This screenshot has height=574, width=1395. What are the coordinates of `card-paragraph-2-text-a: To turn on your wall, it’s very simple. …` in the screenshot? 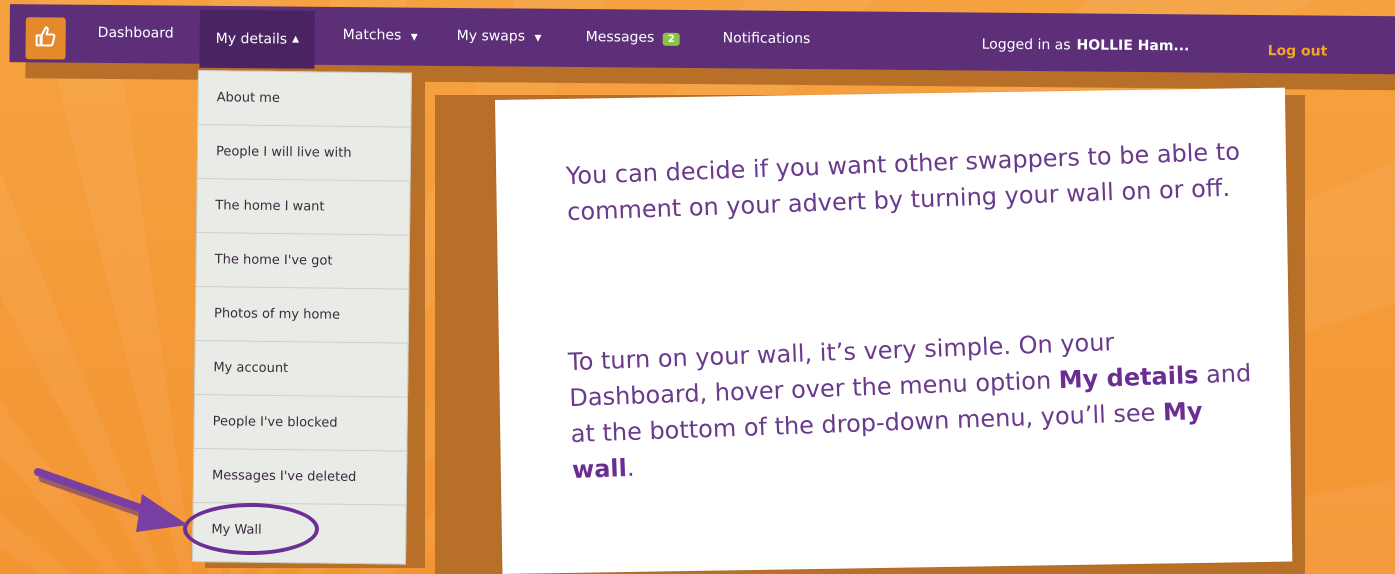 It's located at (841, 370).